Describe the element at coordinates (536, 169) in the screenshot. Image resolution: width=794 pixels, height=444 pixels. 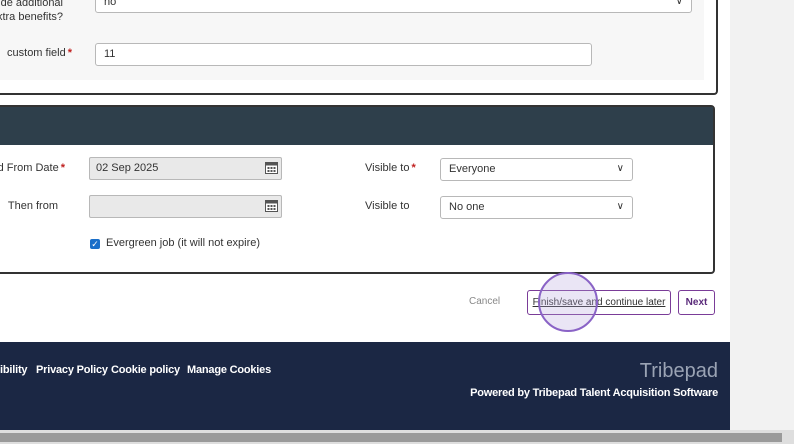
I see `visible-to-select-1: Everyone ∨` at that location.